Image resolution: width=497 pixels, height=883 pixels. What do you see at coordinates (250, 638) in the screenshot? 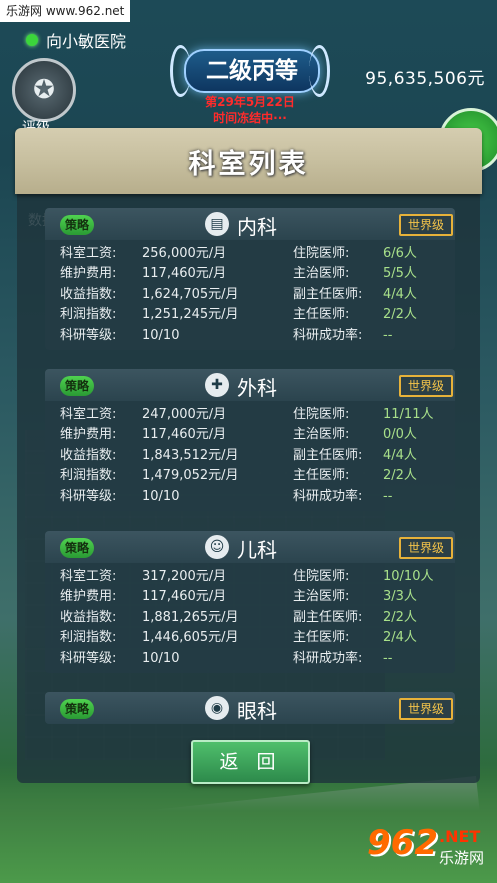
I see `stat-row: 利润指数: 1,446,605元/月 主任医师: 2/4人` at bounding box center [250, 638].